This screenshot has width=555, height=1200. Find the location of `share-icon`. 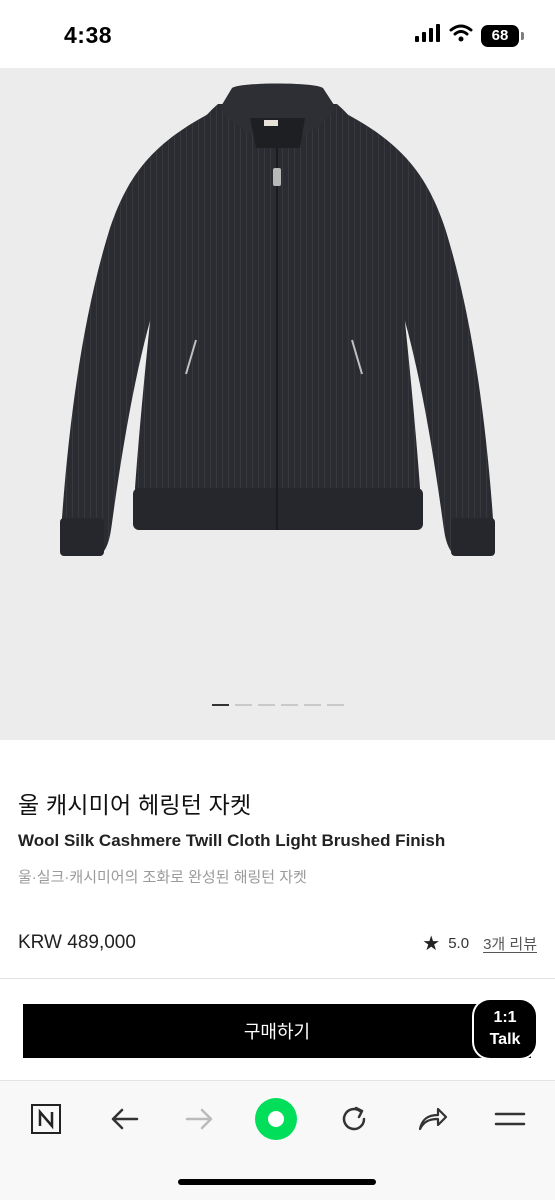

share-icon is located at coordinates (432, 1119).